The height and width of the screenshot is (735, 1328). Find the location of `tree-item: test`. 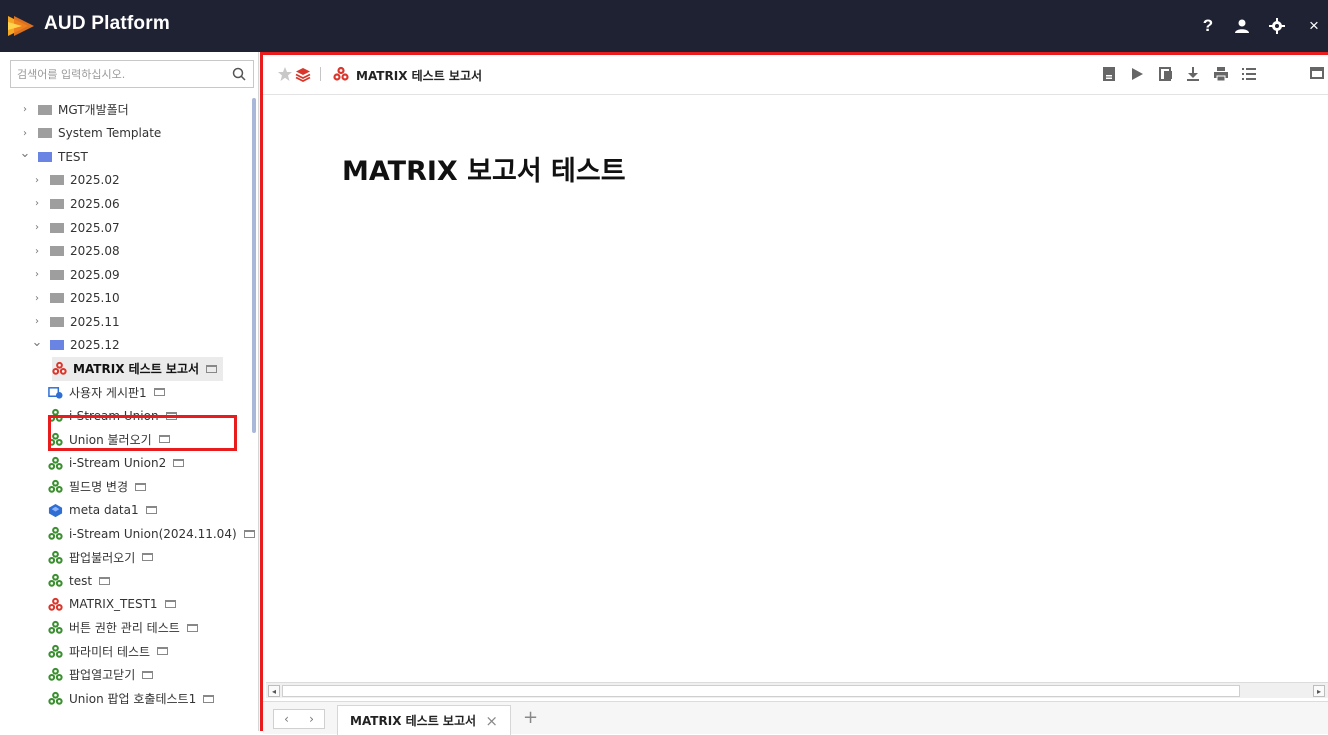

tree-item: test is located at coordinates (79, 581).